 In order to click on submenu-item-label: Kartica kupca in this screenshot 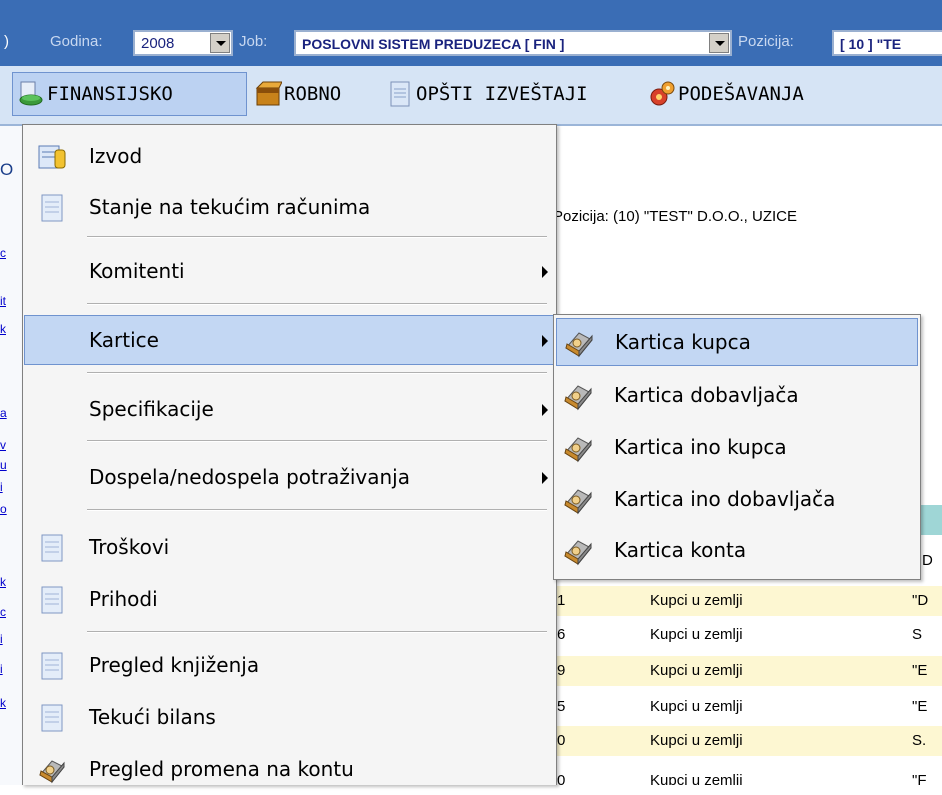, I will do `click(683, 342)`.